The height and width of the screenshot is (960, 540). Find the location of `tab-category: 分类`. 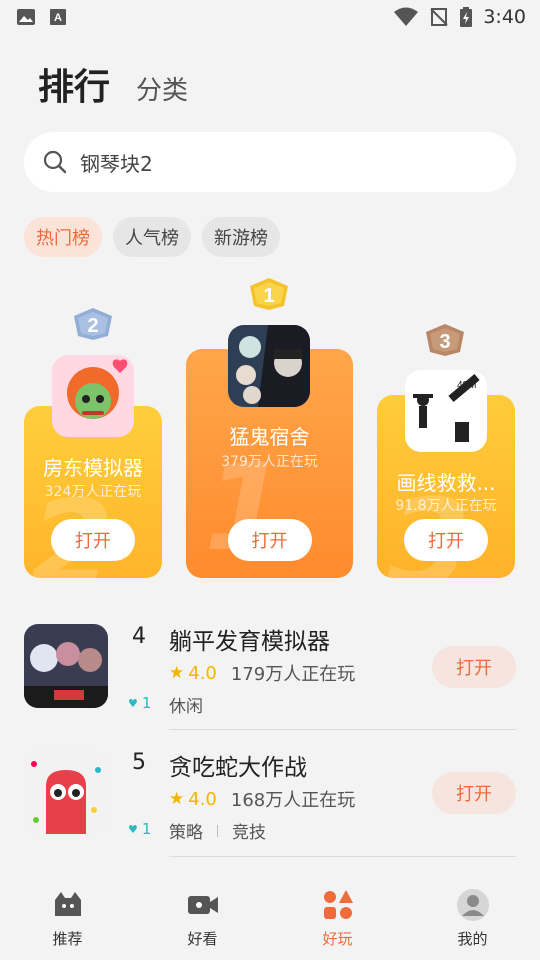

tab-category: 分类 is located at coordinates (162, 88).